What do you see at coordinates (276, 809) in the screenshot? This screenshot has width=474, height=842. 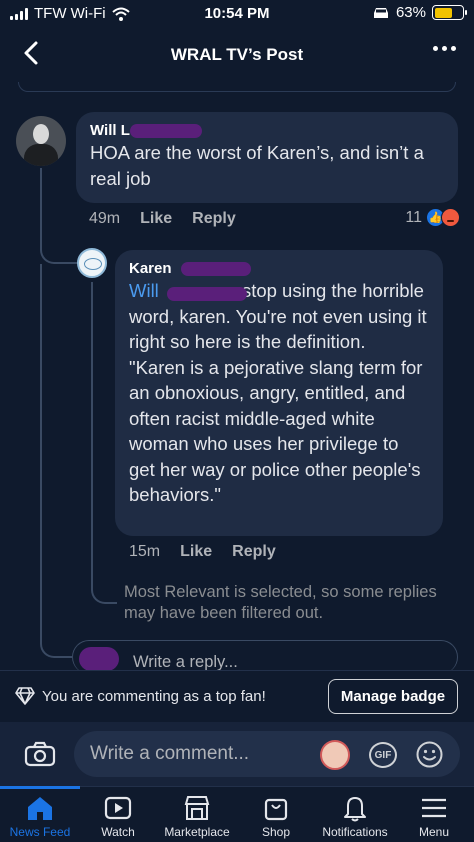 I see `bag-icon` at bounding box center [276, 809].